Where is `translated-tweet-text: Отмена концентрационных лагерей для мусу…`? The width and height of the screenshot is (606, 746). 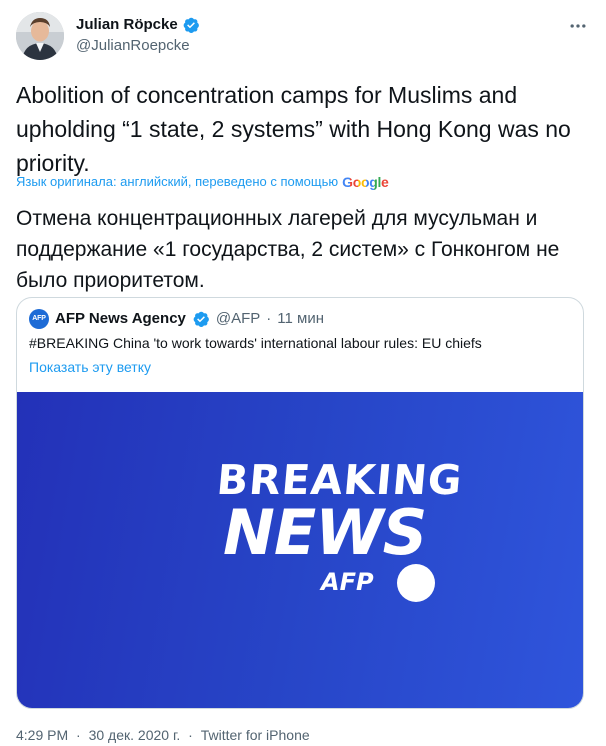 translated-tweet-text: Отмена концентрационных лагерей для мусу… is located at coordinates (288, 249).